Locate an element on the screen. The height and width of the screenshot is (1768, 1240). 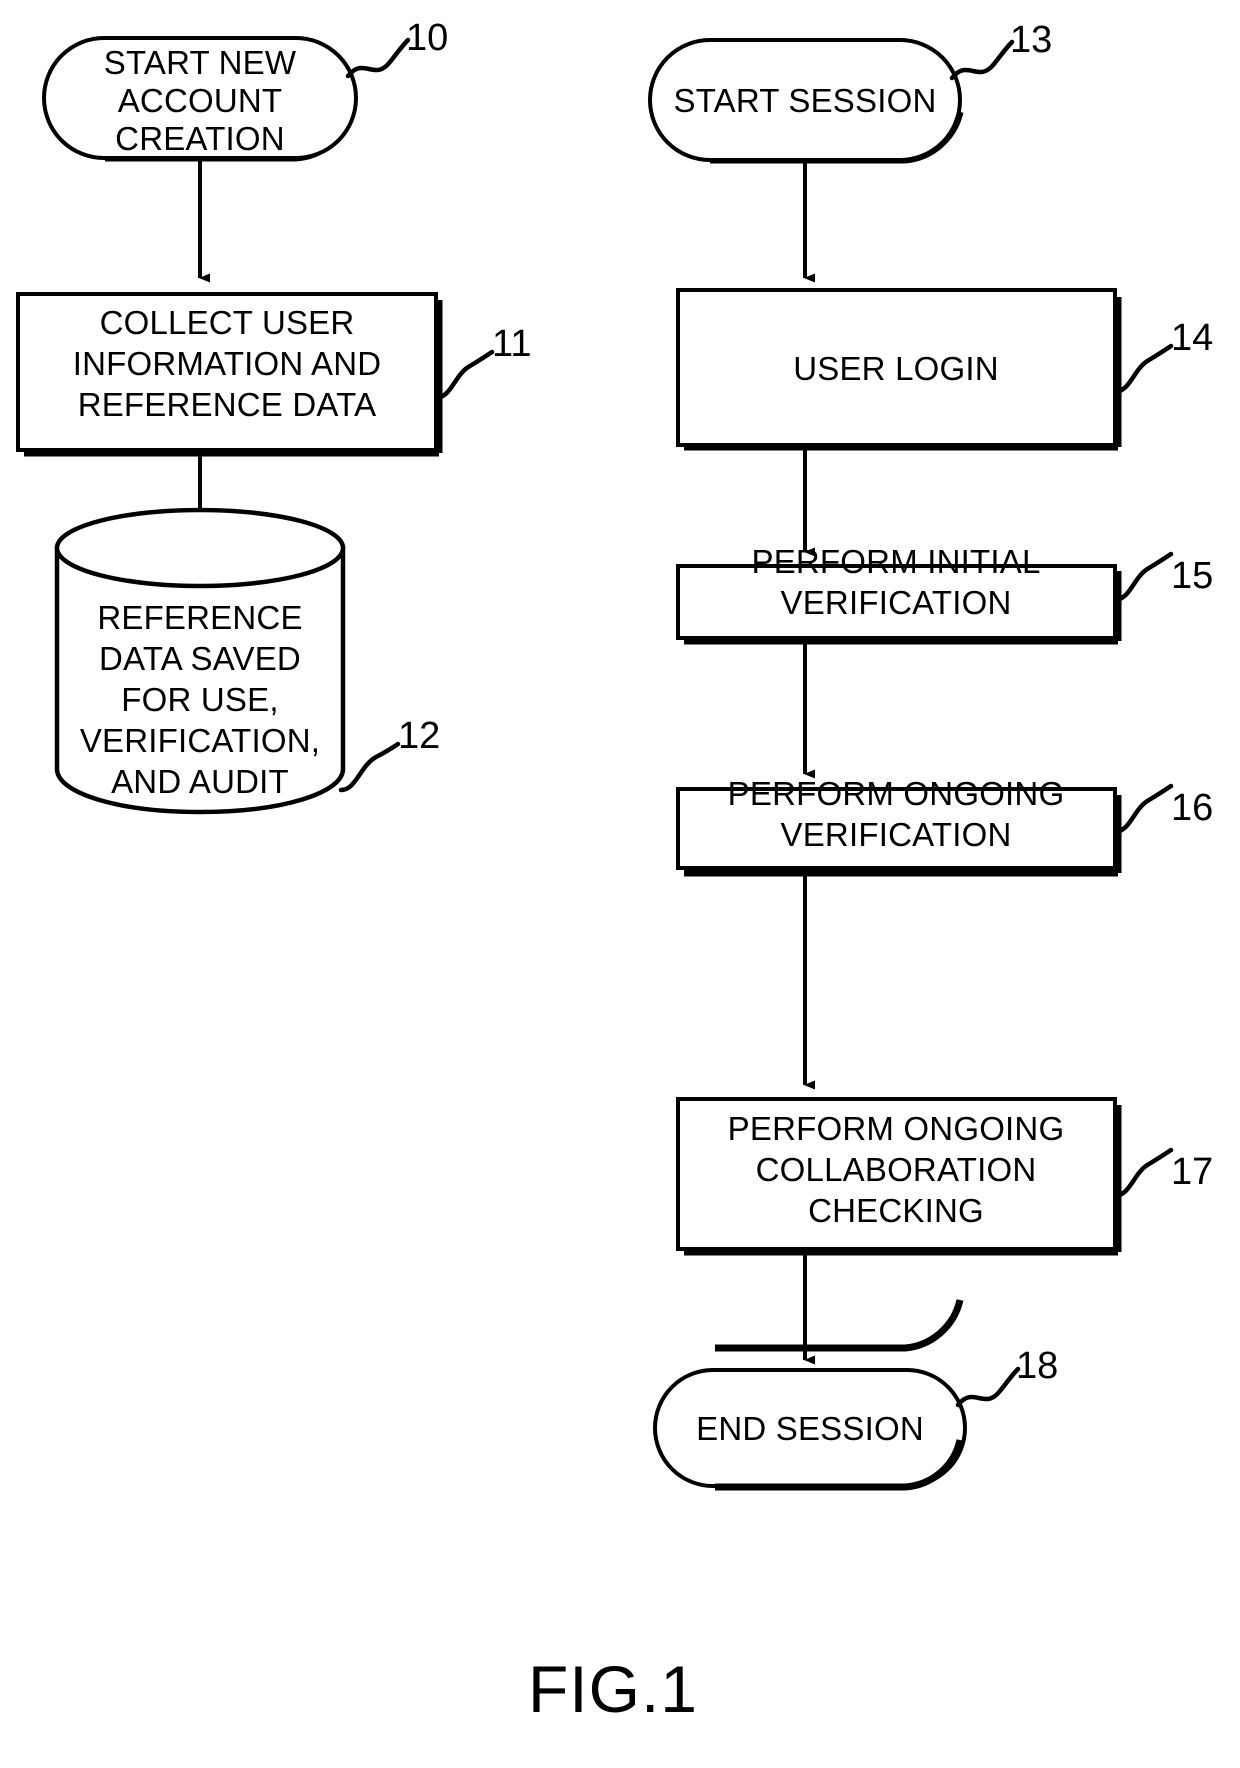
ref-number-18: 18 is located at coordinates (1037, 1366).